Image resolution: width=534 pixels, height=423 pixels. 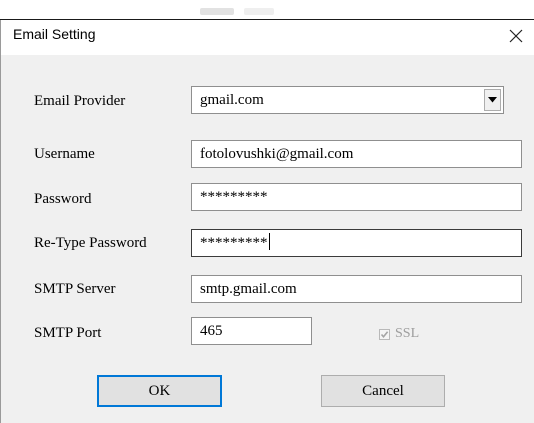 I want to click on title-bar: Email Setting, so click(x=267, y=37).